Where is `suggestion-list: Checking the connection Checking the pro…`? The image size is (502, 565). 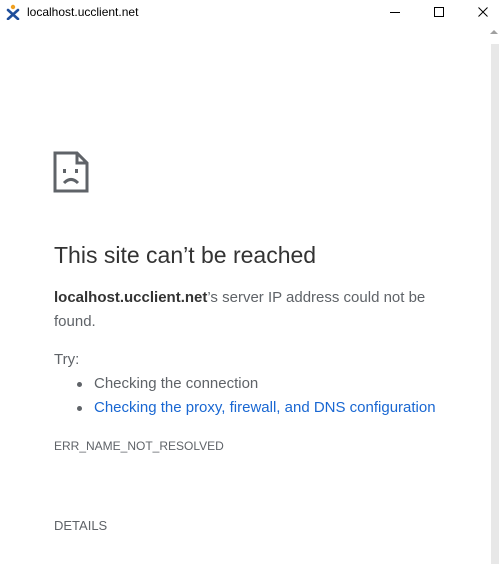
suggestion-list: Checking the connection Checking the pro… is located at coordinates (245, 396).